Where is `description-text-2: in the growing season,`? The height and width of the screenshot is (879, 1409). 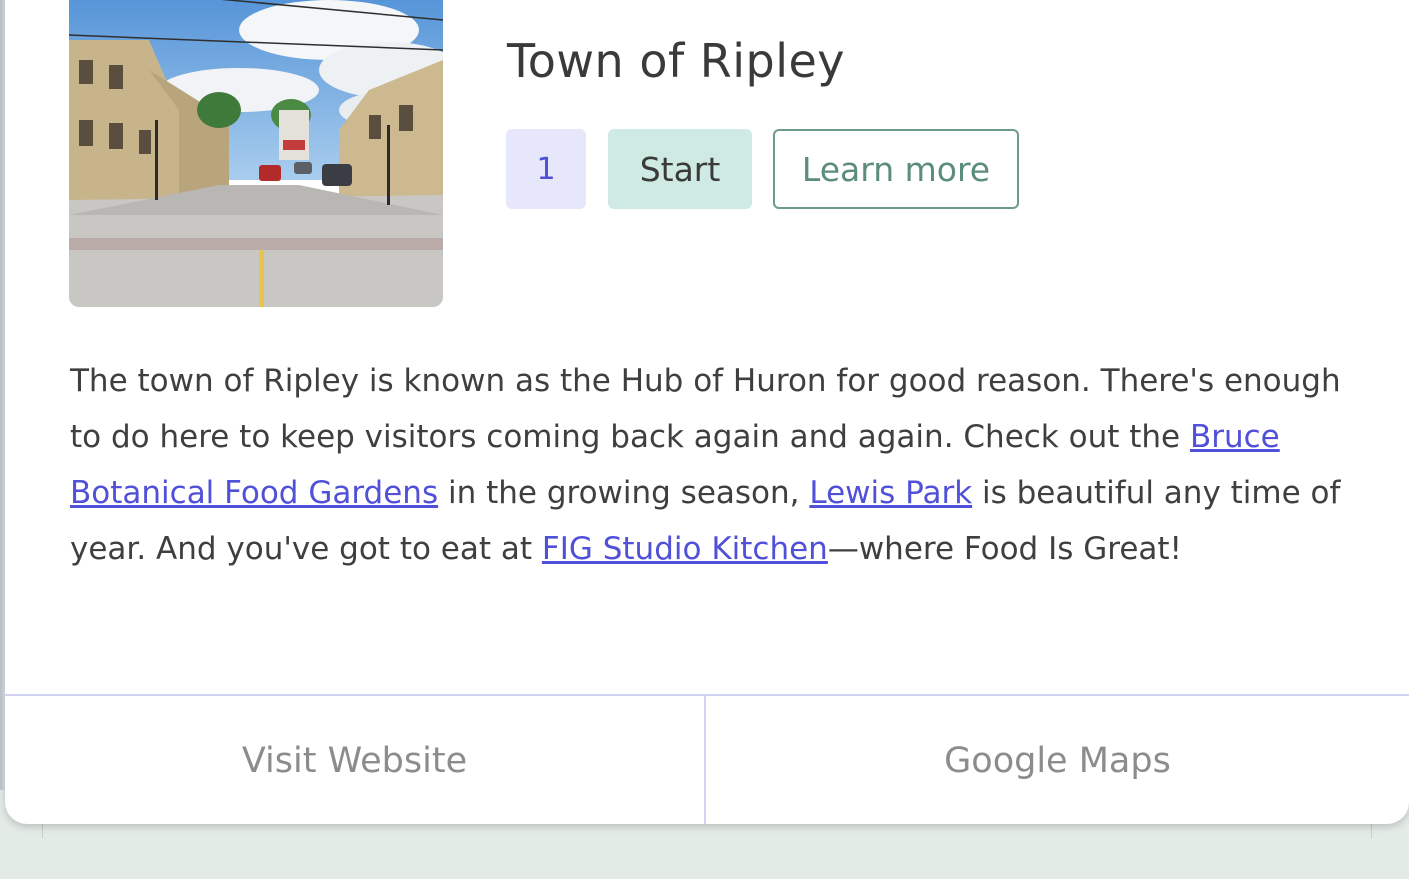
description-text-2: in the growing season, is located at coordinates (624, 493).